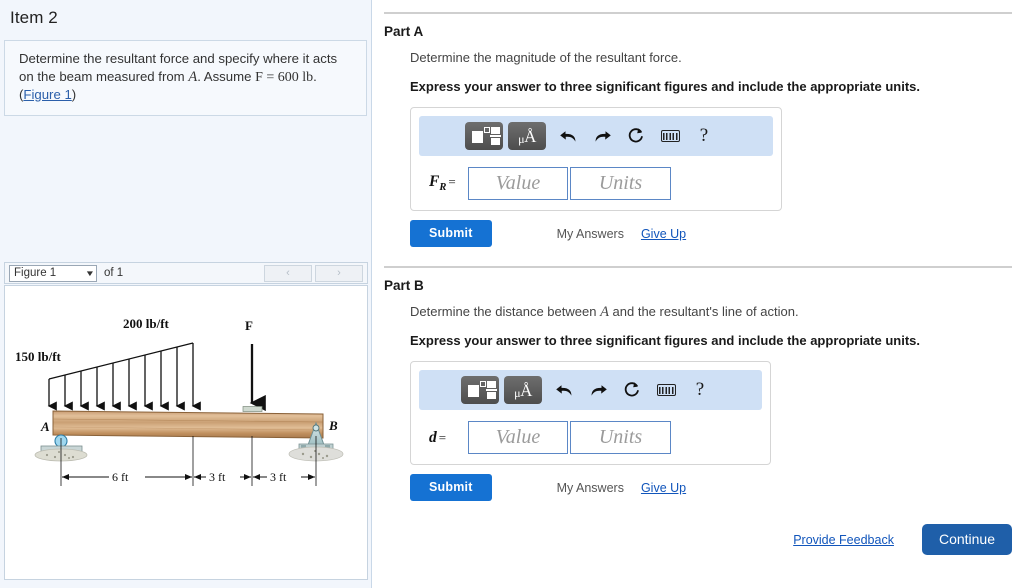 The height and width of the screenshot is (588, 1024). What do you see at coordinates (442, 183) in the screenshot?
I see `part-a-variable-label: FR =` at bounding box center [442, 183].